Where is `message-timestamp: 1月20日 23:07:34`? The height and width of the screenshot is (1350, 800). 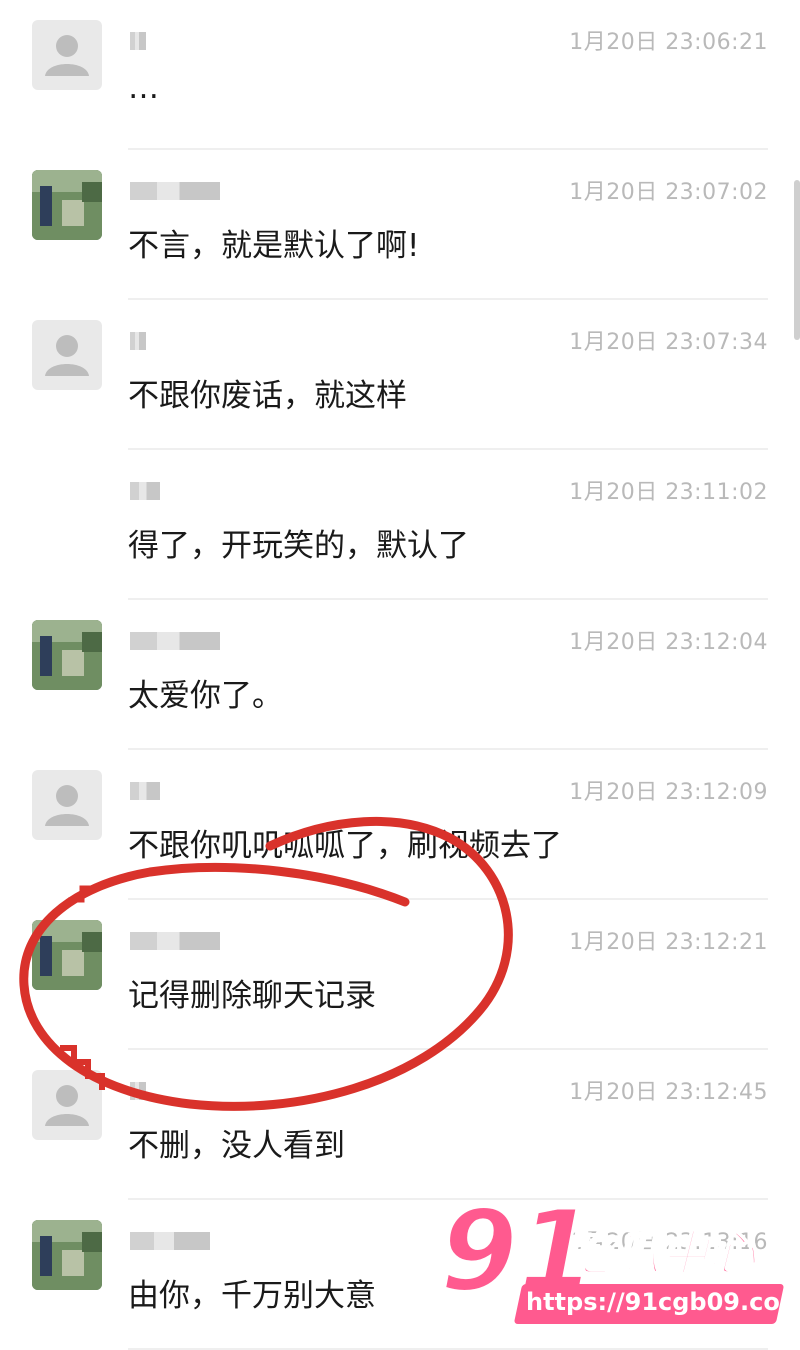
message-timestamp: 1月20日 23:07:34 is located at coordinates (668, 342).